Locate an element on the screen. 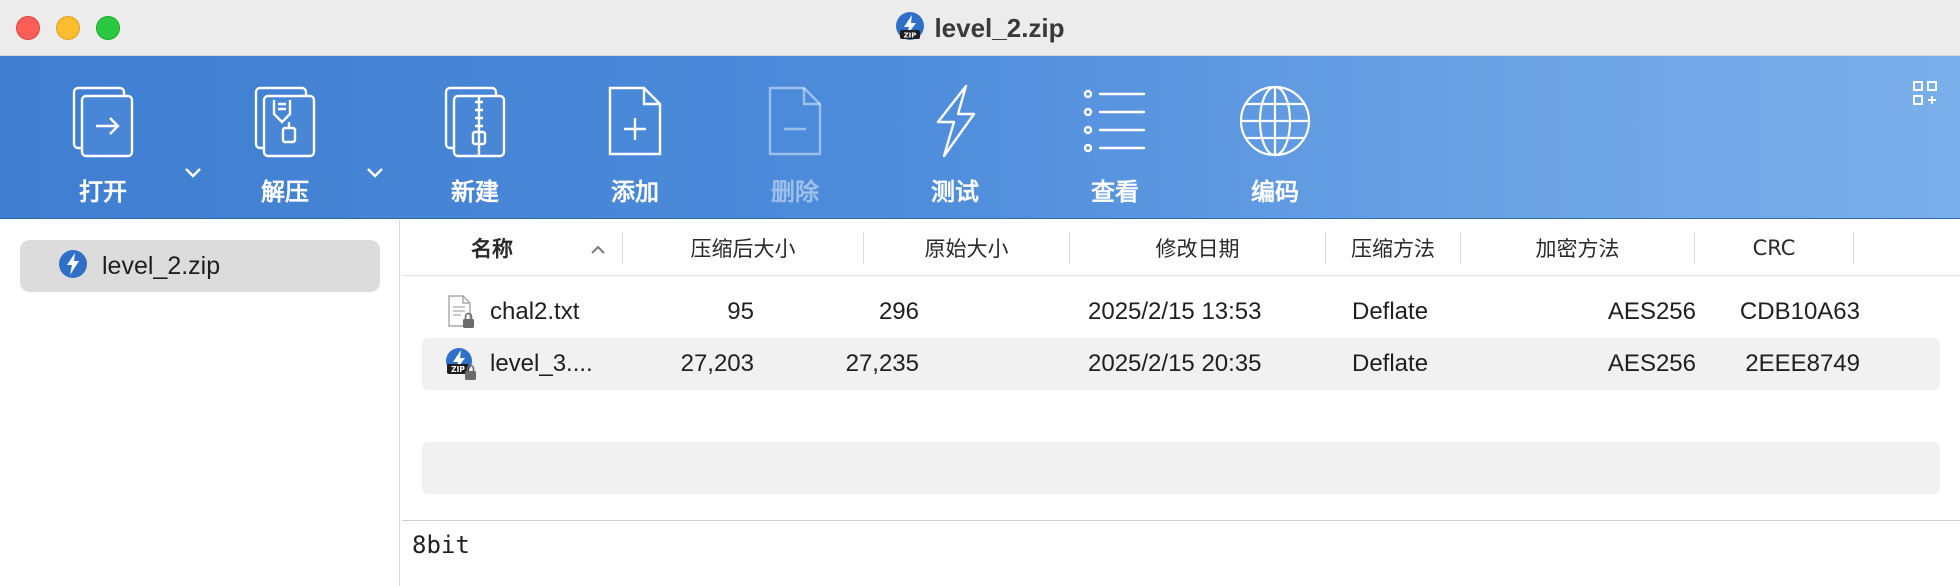 The height and width of the screenshot is (586, 1960). grid-layout-icon is located at coordinates (1925, 95).